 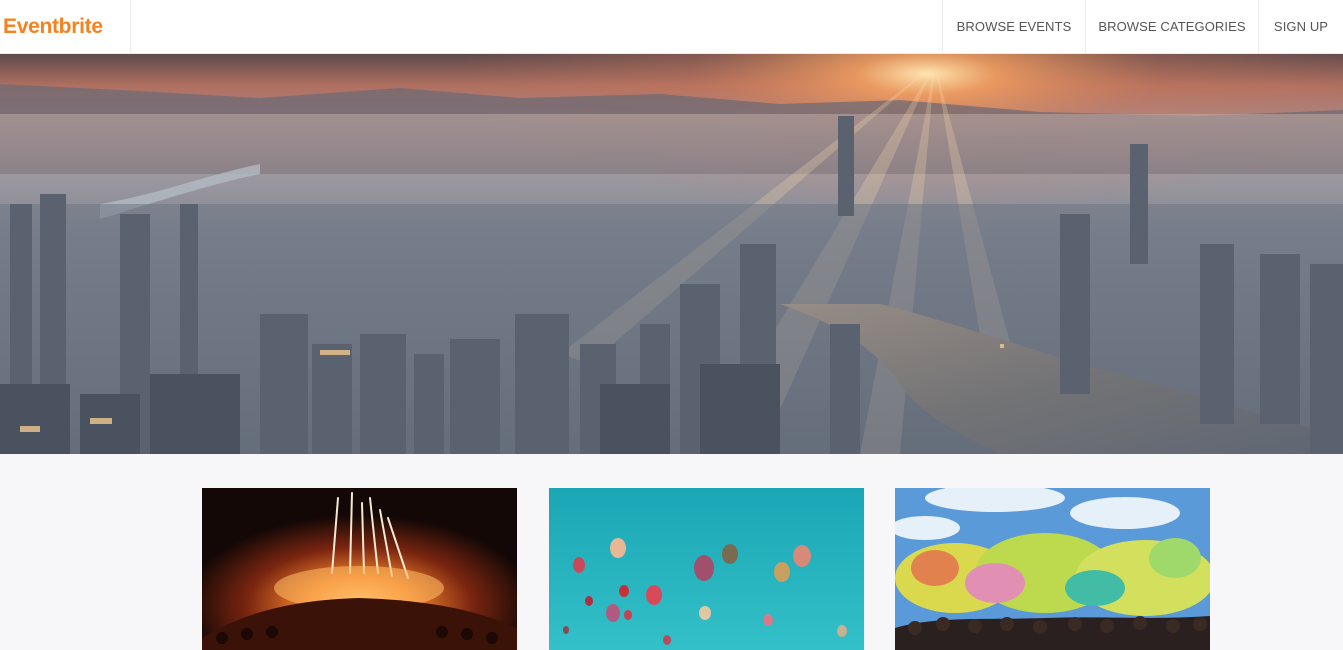 I want to click on nav-browse-events-link: BROWSE EVENTS, so click(x=1013, y=26).